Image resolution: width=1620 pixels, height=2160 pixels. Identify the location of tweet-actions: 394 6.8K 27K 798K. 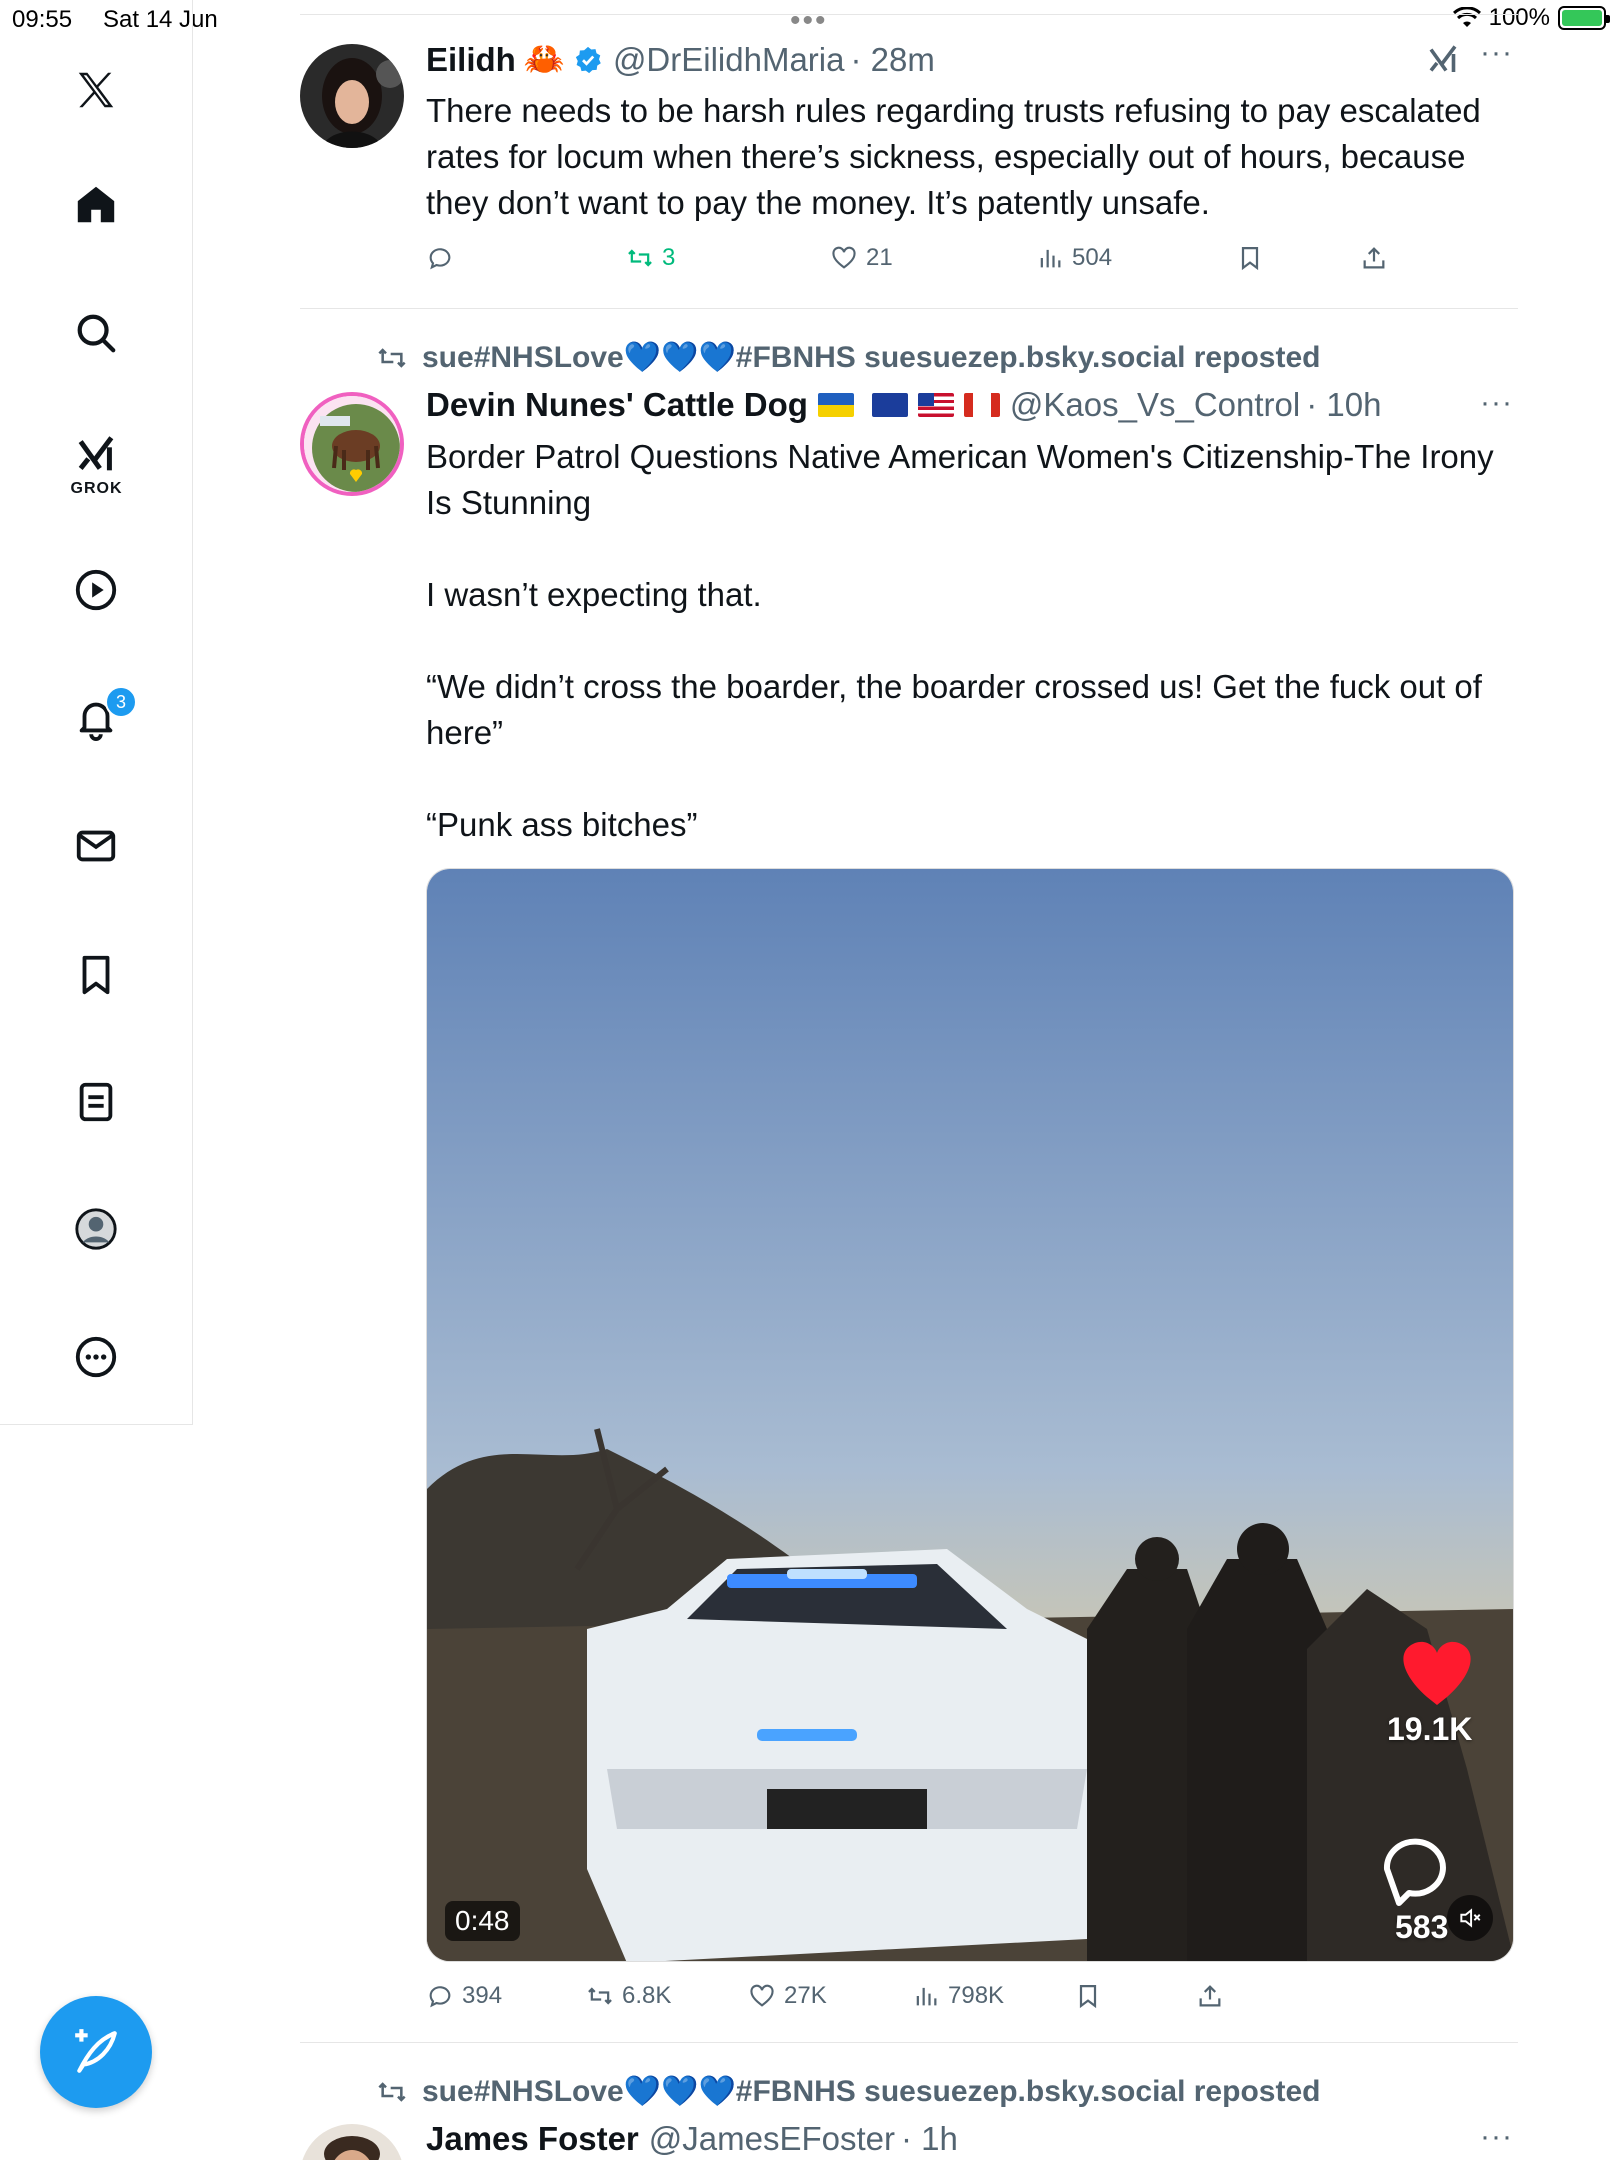
(926, 2002).